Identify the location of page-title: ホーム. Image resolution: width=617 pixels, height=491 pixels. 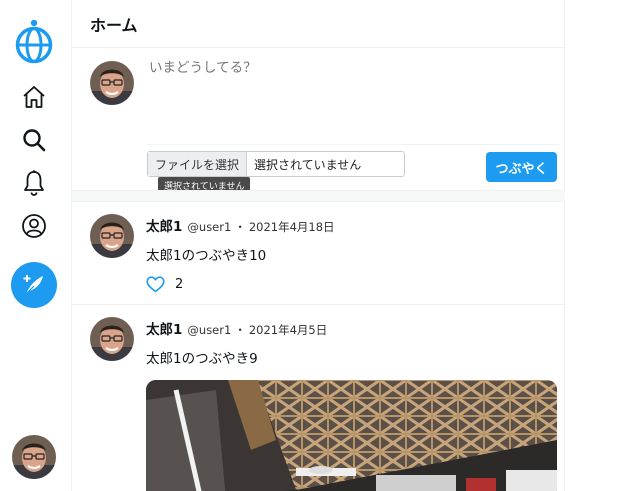
(114, 25).